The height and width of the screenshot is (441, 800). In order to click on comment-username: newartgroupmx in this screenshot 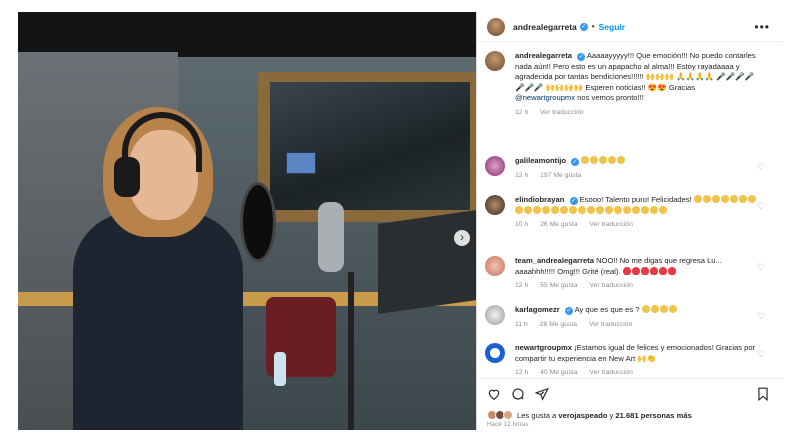, I will do `click(543, 347)`.